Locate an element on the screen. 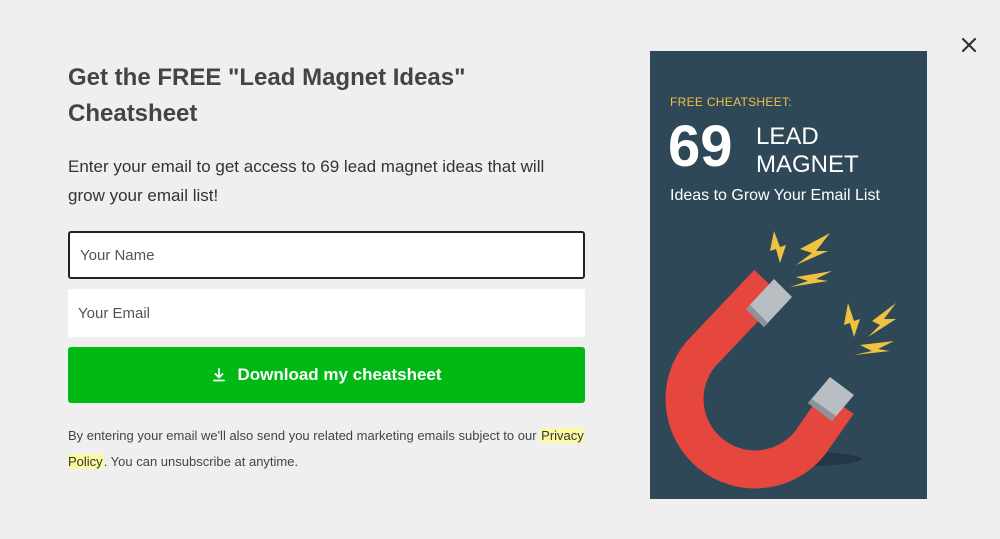 Image resolution: width=1000 pixels, height=539 pixels. magnet-illustration is located at coordinates (780, 360).